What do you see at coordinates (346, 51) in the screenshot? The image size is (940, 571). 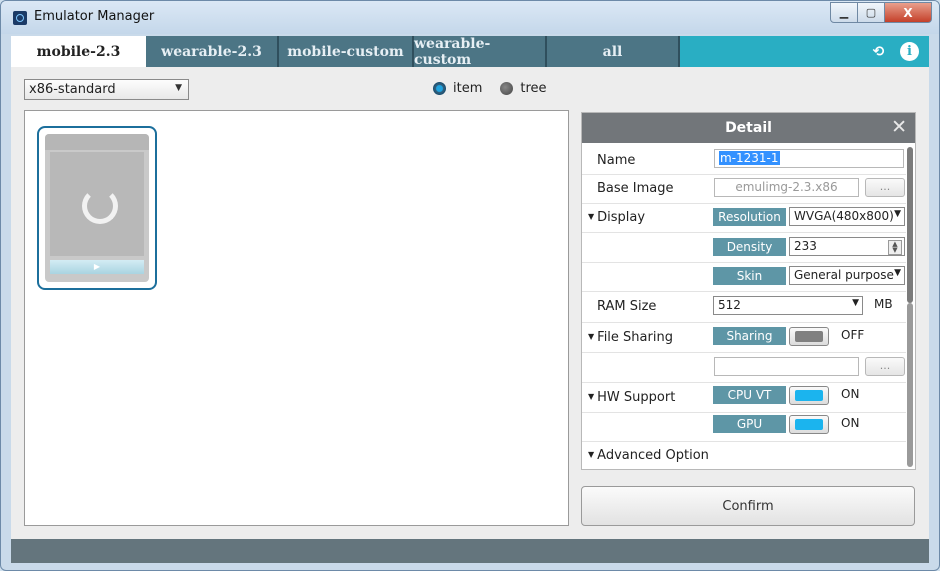 I see `tab-mobile-custom: mobile-custom` at bounding box center [346, 51].